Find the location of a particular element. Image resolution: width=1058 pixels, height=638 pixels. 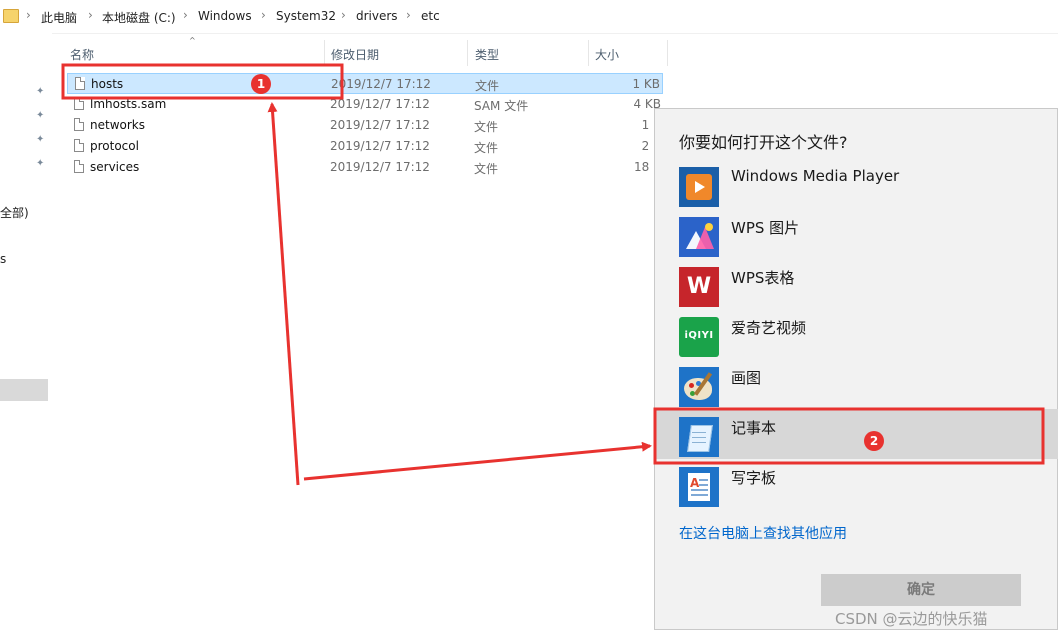

annotation-box-hosts is located at coordinates (202, 81).